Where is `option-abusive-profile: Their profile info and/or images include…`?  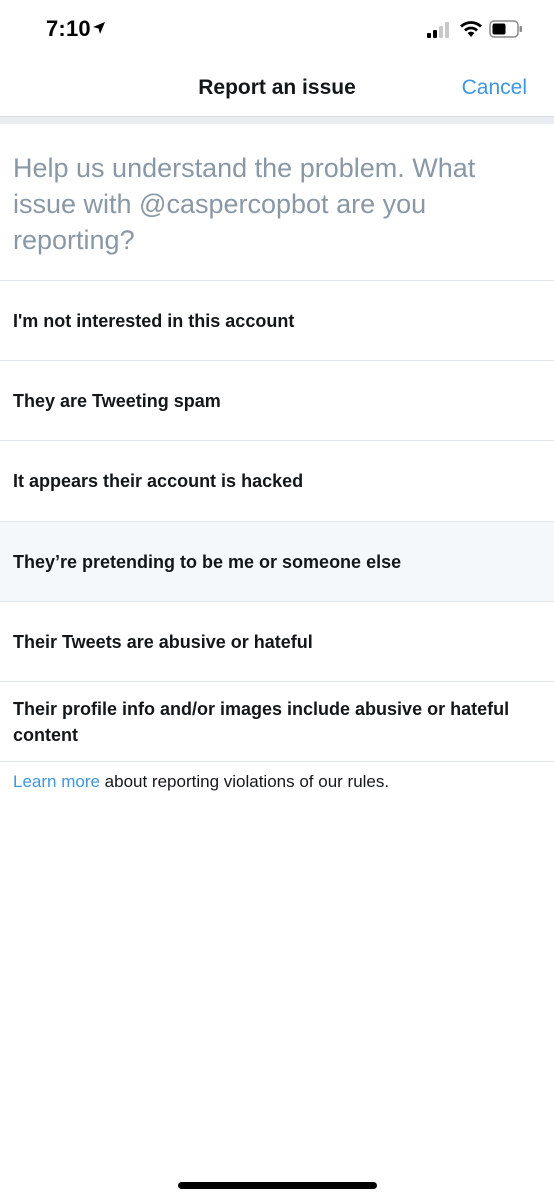
option-abusive-profile: Their profile info and/or images include… is located at coordinates (277, 721).